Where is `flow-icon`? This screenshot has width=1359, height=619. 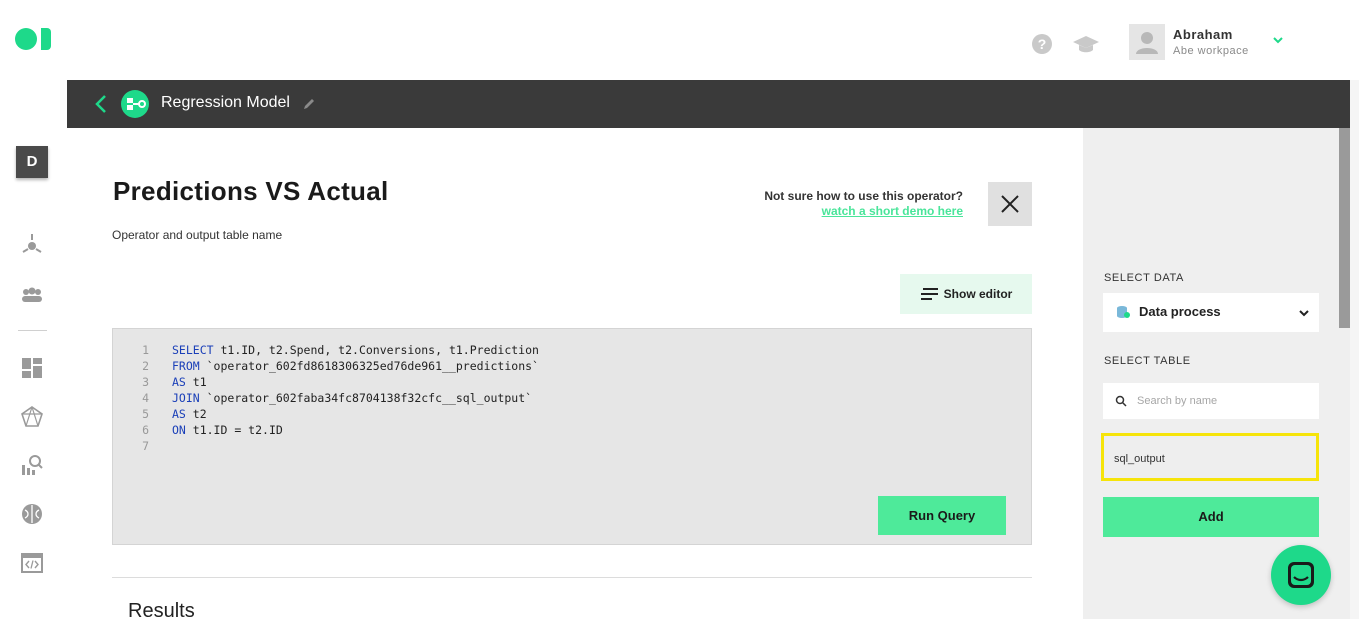 flow-icon is located at coordinates (135, 104).